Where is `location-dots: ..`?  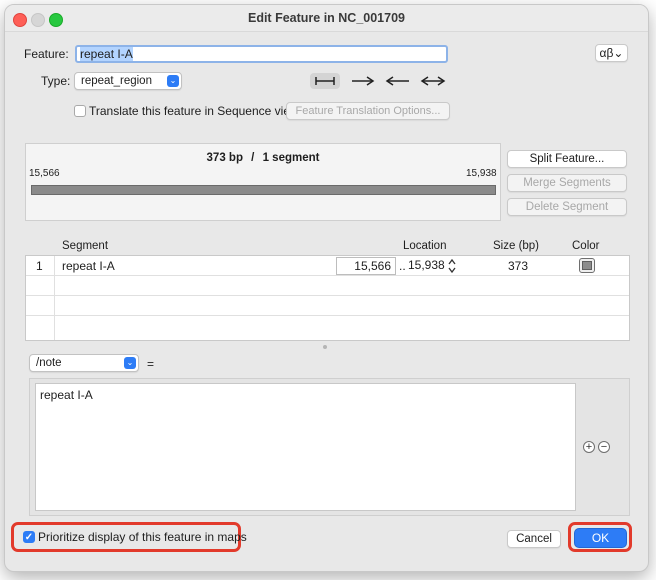 location-dots: .. is located at coordinates (402, 266).